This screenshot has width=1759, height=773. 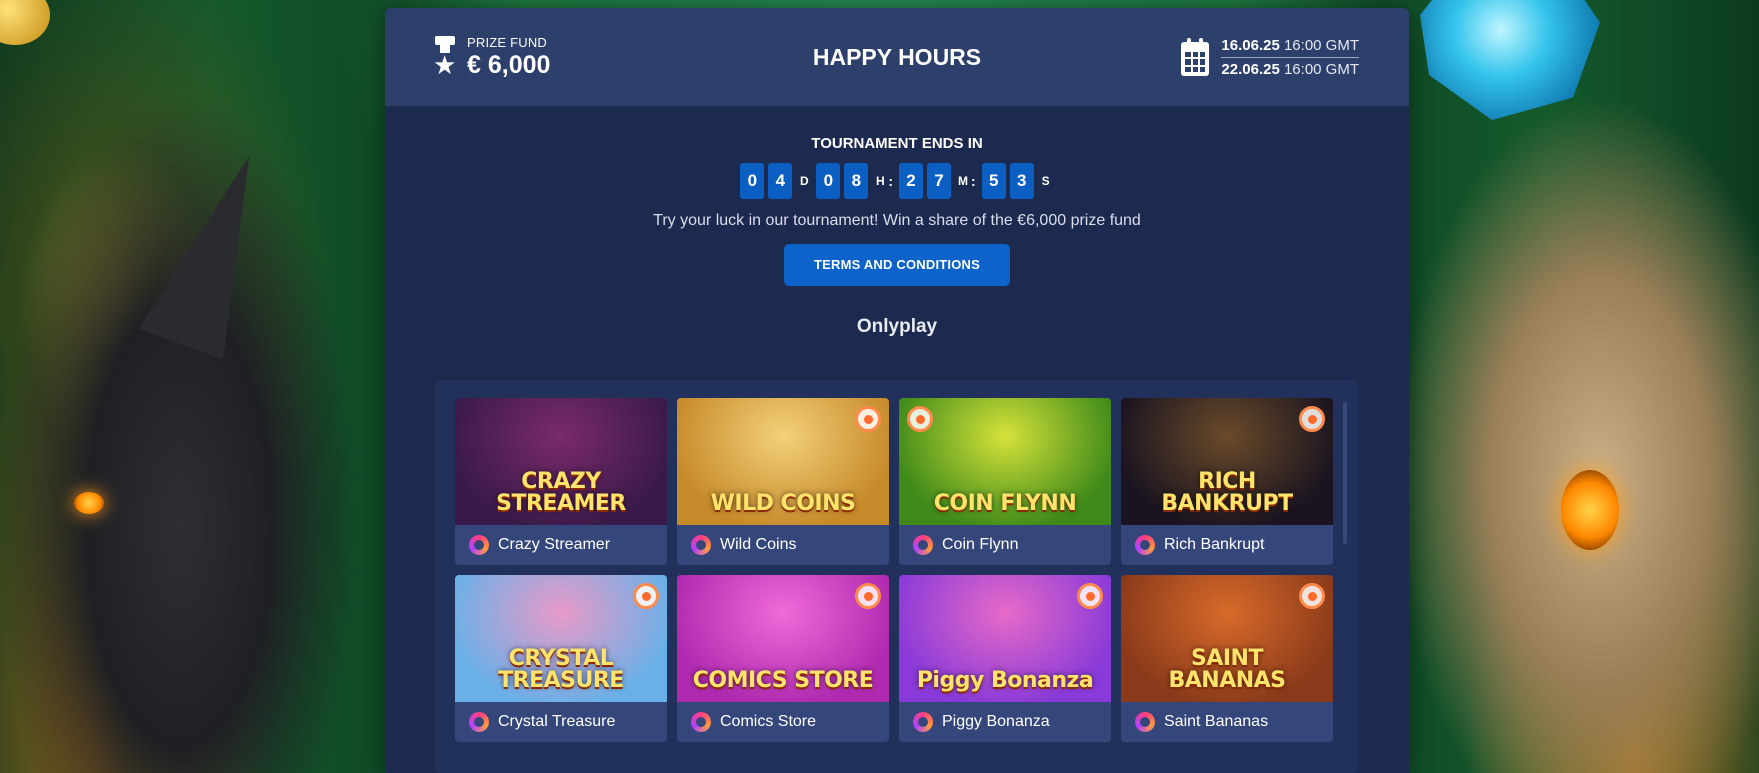 What do you see at coordinates (911, 181) in the screenshot?
I see `countdown-digit: 2` at bounding box center [911, 181].